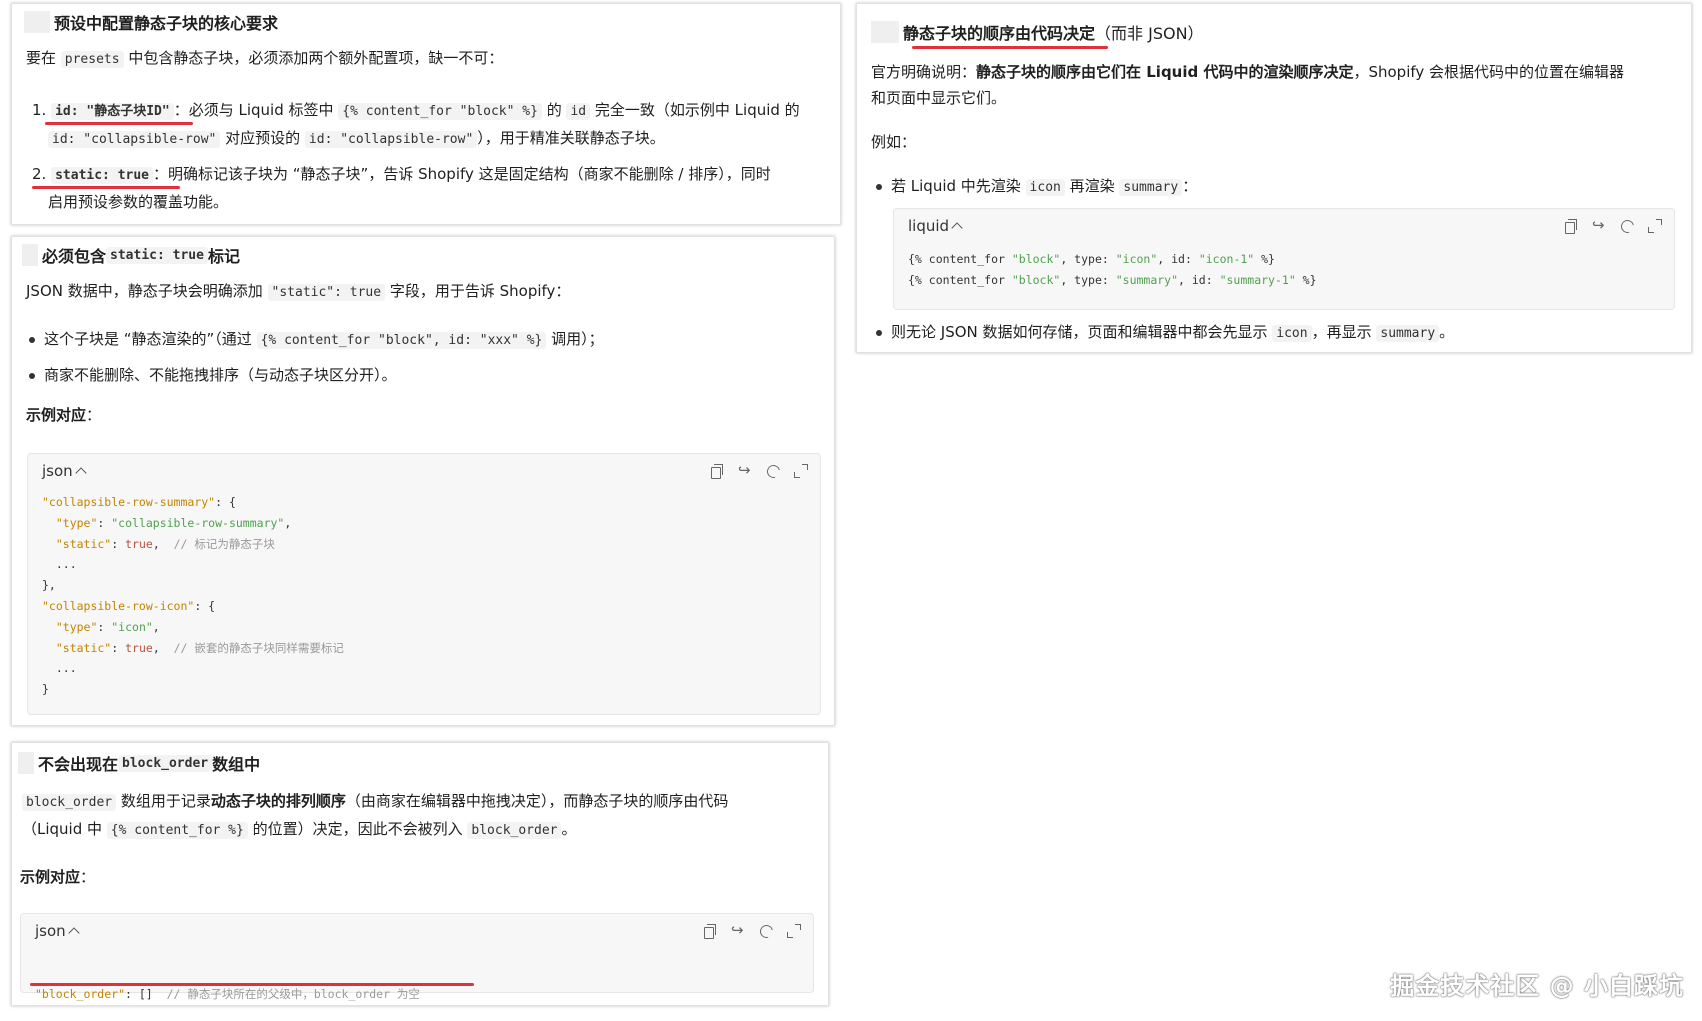 Image resolution: width=1702 pixels, height=1021 pixels. Describe the element at coordinates (64, 829) in the screenshot. I see `text: （Liquid 中` at that location.